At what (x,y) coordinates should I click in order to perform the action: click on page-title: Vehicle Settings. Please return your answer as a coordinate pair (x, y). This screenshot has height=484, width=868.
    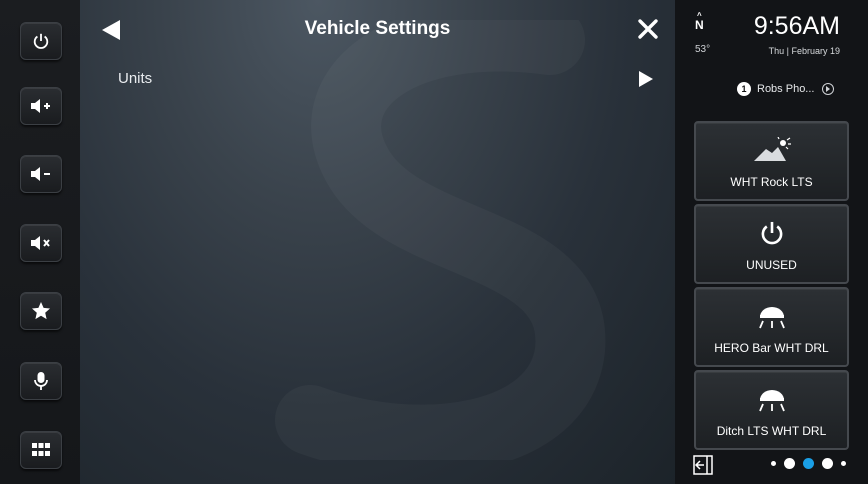
    Looking at the image, I should click on (377, 28).